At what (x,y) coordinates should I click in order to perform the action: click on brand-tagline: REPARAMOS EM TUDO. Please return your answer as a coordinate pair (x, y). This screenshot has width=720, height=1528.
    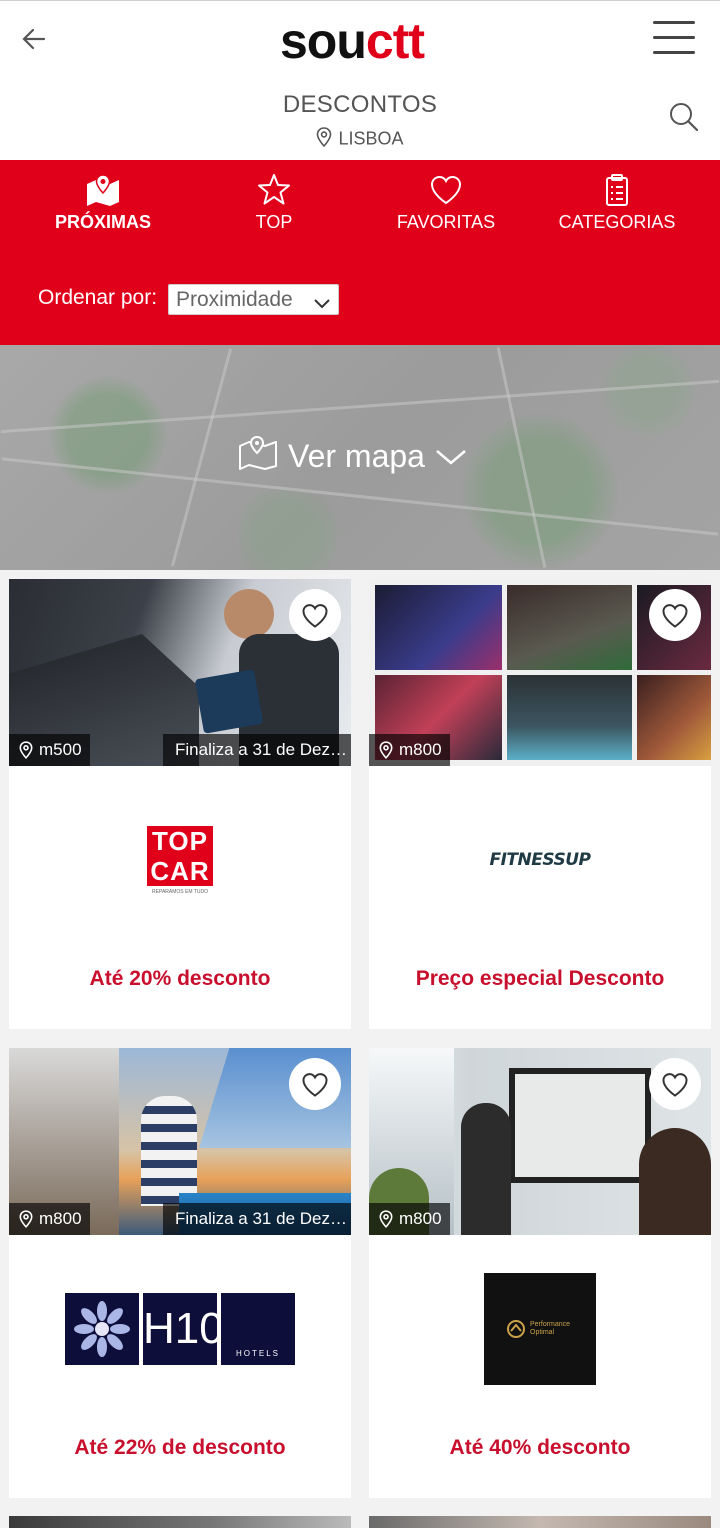
    Looking at the image, I should click on (180, 891).